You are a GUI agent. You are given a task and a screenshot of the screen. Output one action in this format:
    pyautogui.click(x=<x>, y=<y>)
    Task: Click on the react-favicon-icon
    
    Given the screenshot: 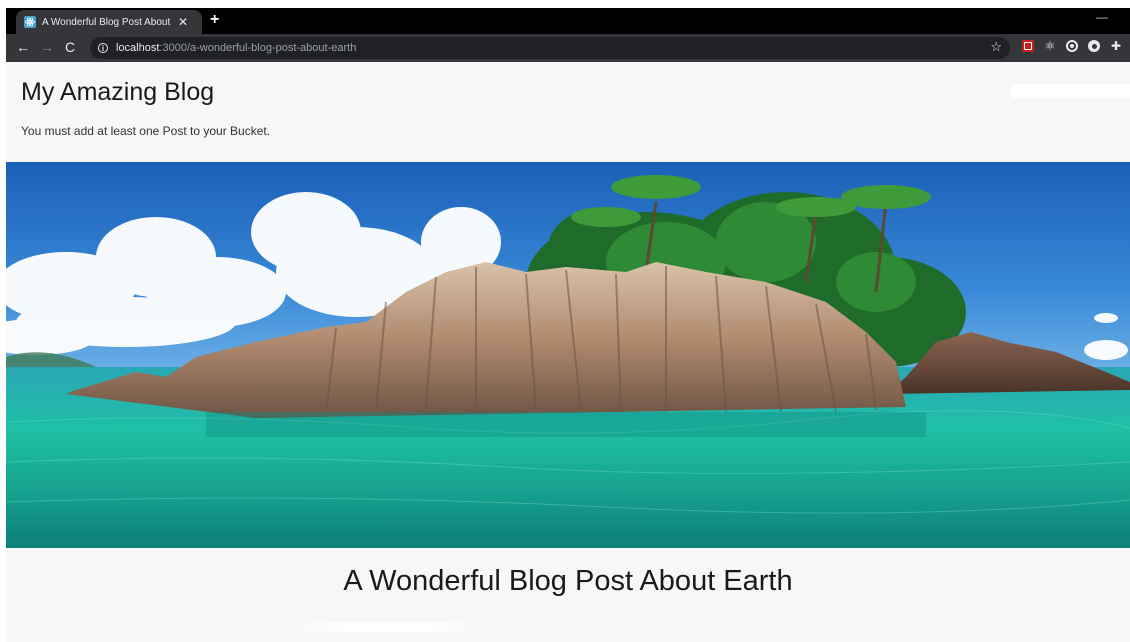 What is the action you would take?
    pyautogui.click(x=30, y=22)
    